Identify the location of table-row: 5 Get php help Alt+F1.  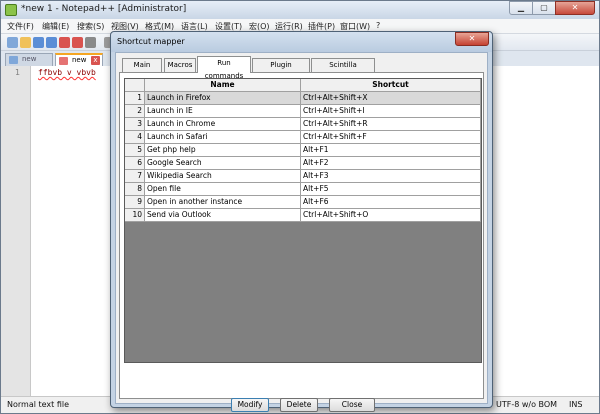
(303, 150).